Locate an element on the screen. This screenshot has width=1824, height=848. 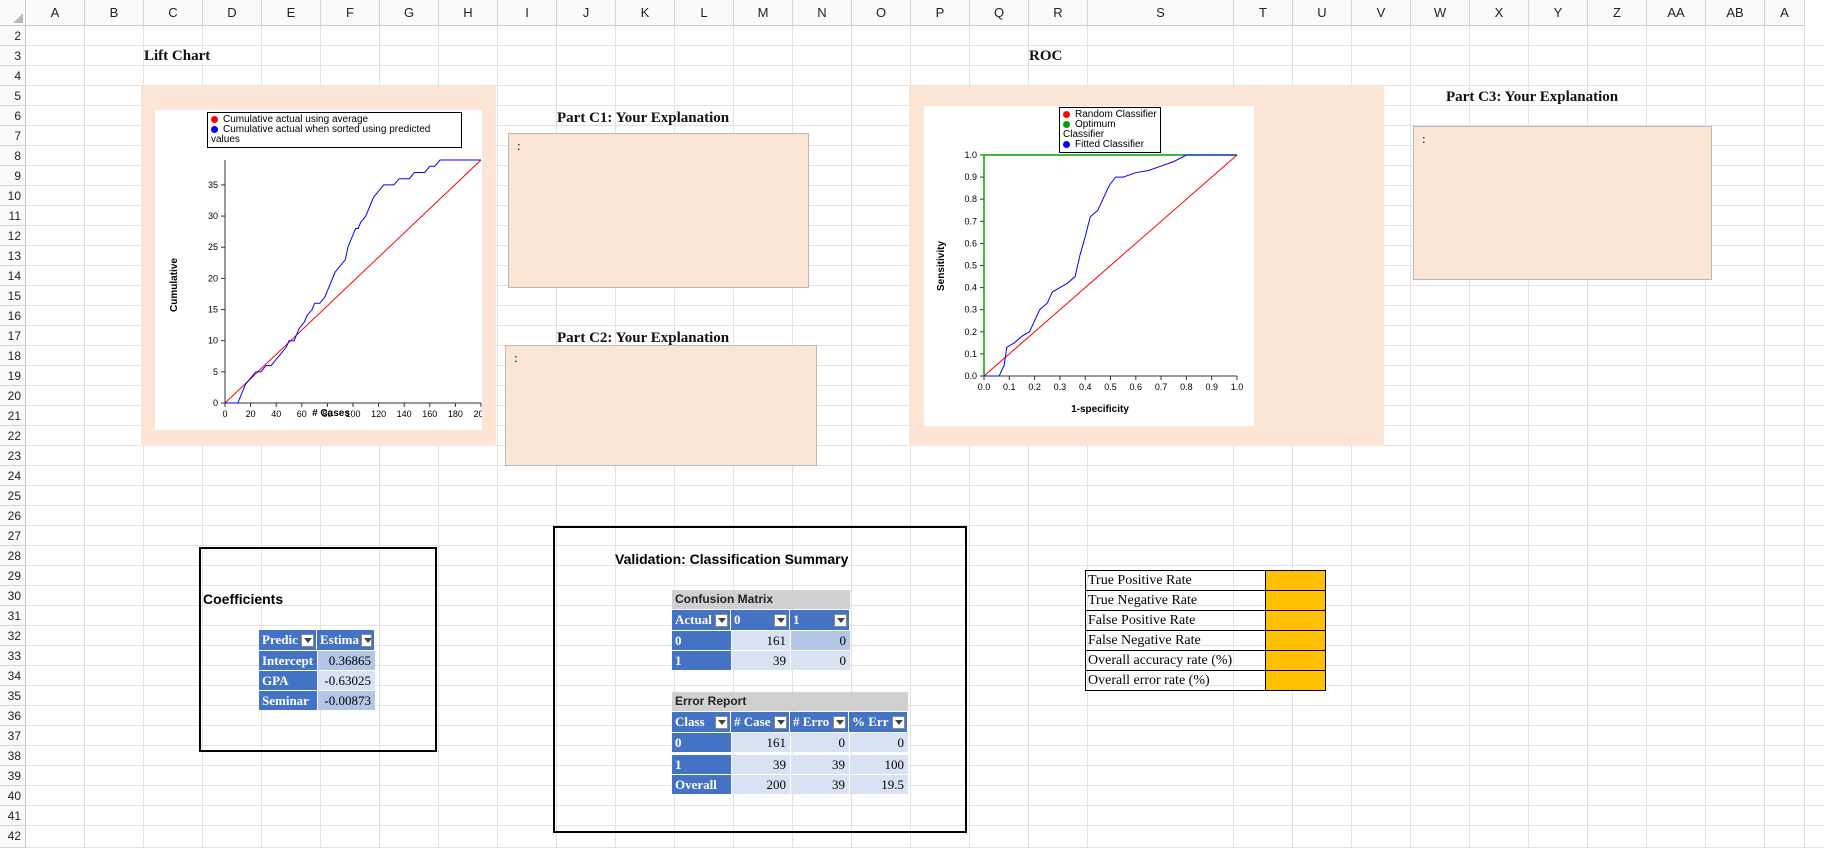
cm-cell: 0 is located at coordinates (820, 640).